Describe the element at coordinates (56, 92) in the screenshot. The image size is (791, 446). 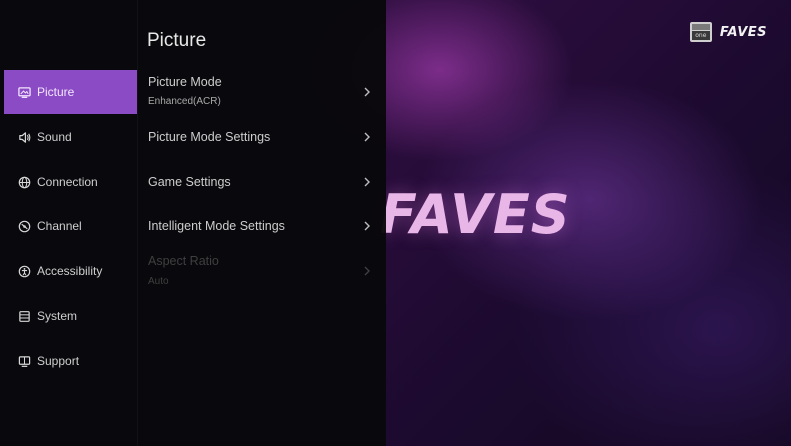
I see `sidebar-item-label: Picture` at that location.